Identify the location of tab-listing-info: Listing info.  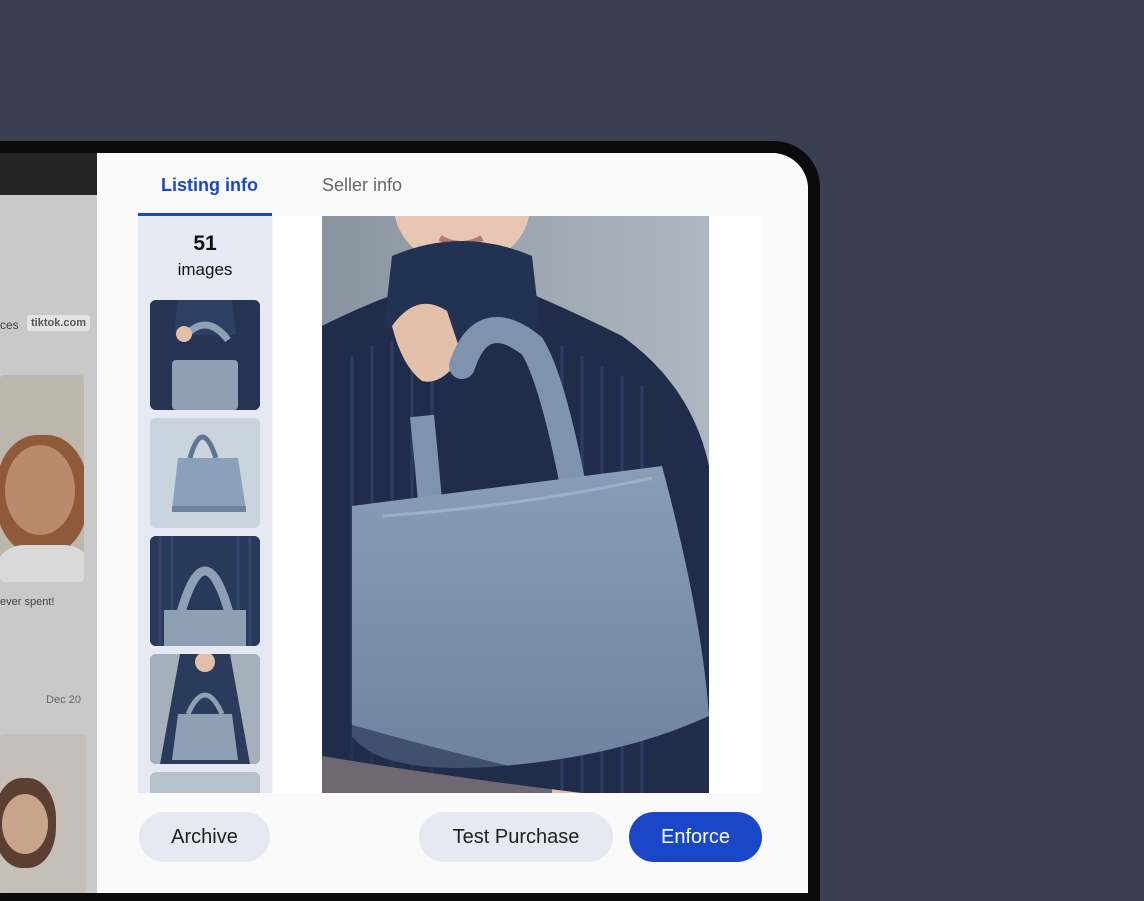
(209, 185).